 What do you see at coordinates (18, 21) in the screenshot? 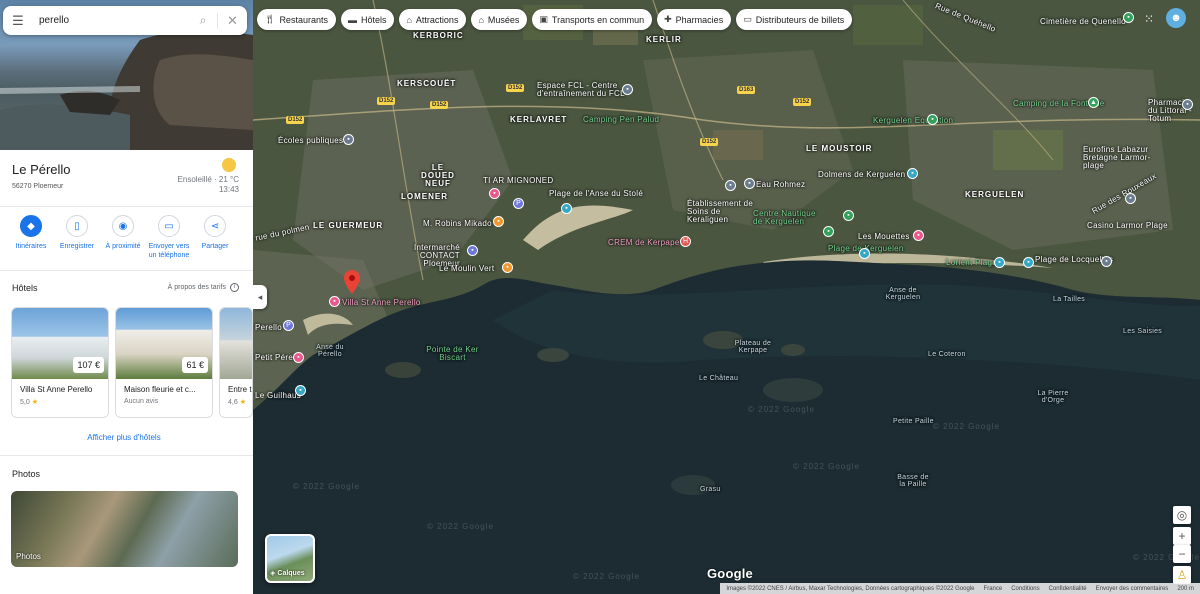
I see `menu-icon: ☰` at bounding box center [18, 21].